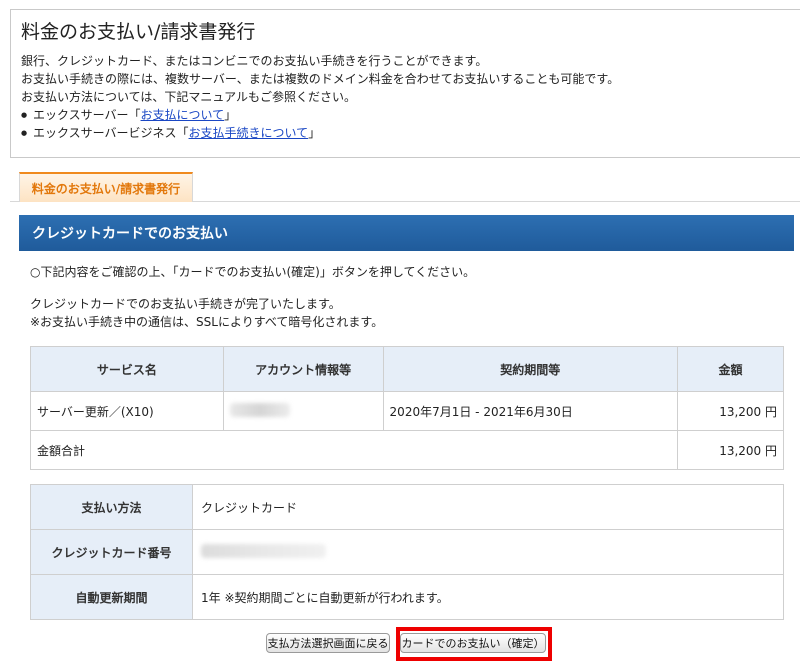 The width and height of the screenshot is (800, 671). What do you see at coordinates (185, 304) in the screenshot?
I see `completion-note: クレジットカードでのお支払い手続きが完了いたします。` at bounding box center [185, 304].